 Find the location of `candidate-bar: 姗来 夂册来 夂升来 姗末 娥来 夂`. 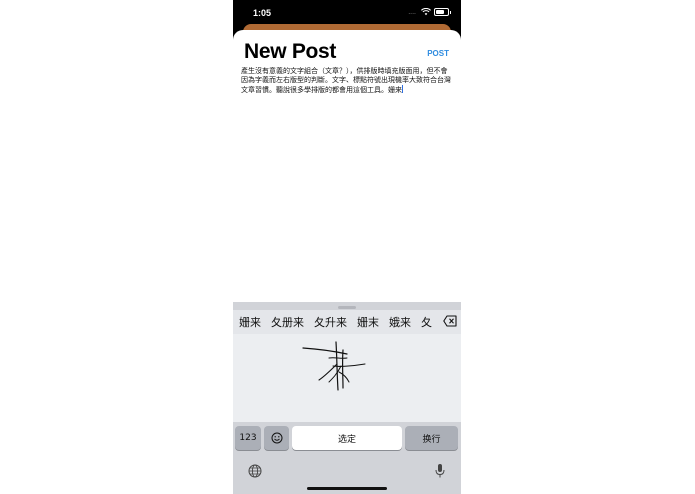

candidate-bar: 姗来 夂册来 夂升来 姗末 娥来 夂 is located at coordinates (347, 322).